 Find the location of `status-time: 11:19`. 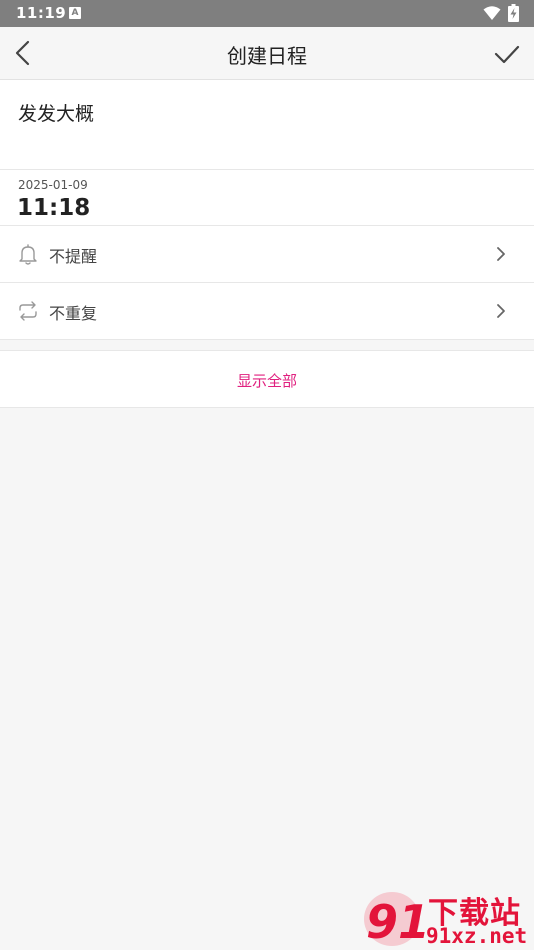

status-time: 11:19 is located at coordinates (41, 13).